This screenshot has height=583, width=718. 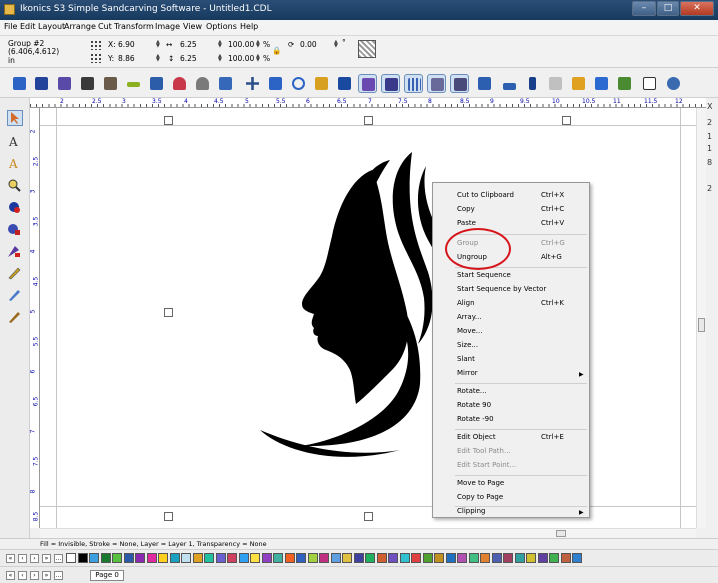 I want to click on ruler-icon, so click(x=532, y=83).